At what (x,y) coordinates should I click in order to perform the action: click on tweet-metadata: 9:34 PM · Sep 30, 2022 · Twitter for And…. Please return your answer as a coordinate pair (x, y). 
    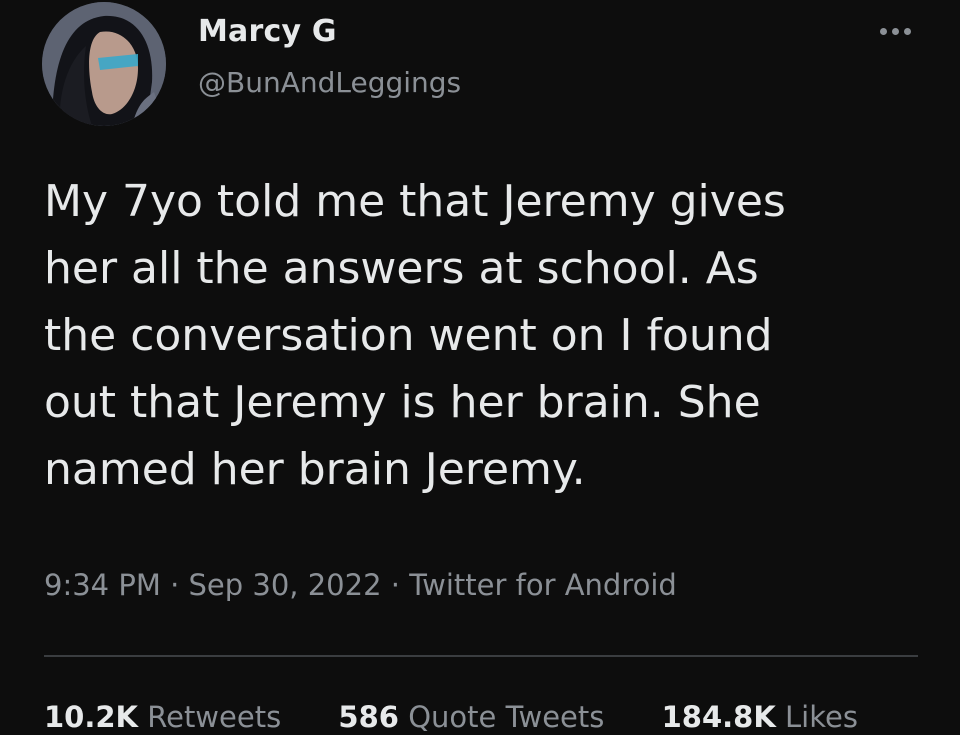
    Looking at the image, I should click on (360, 585).